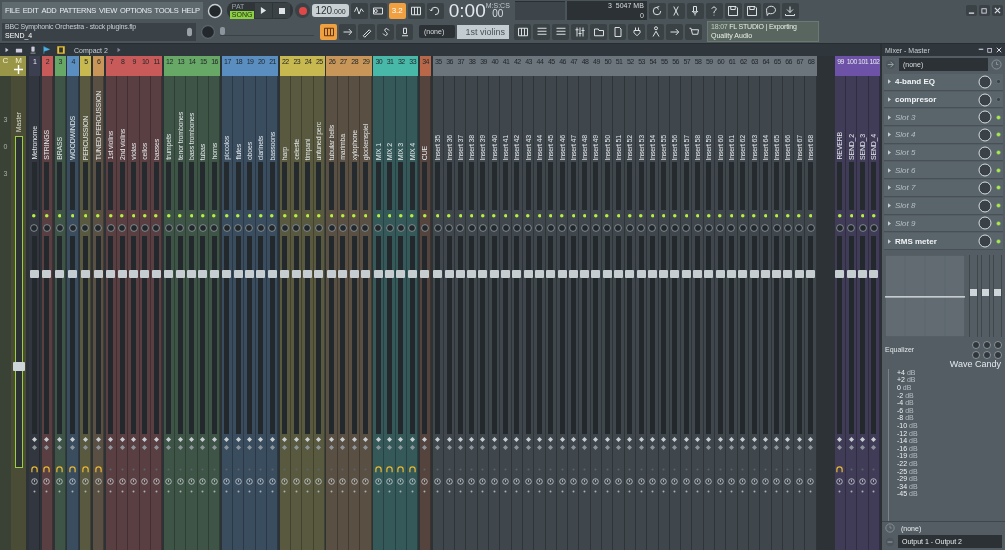 The image size is (1005, 550). What do you see at coordinates (943, 135) in the screenshot?
I see `effect-slot: Slot 4` at bounding box center [943, 135].